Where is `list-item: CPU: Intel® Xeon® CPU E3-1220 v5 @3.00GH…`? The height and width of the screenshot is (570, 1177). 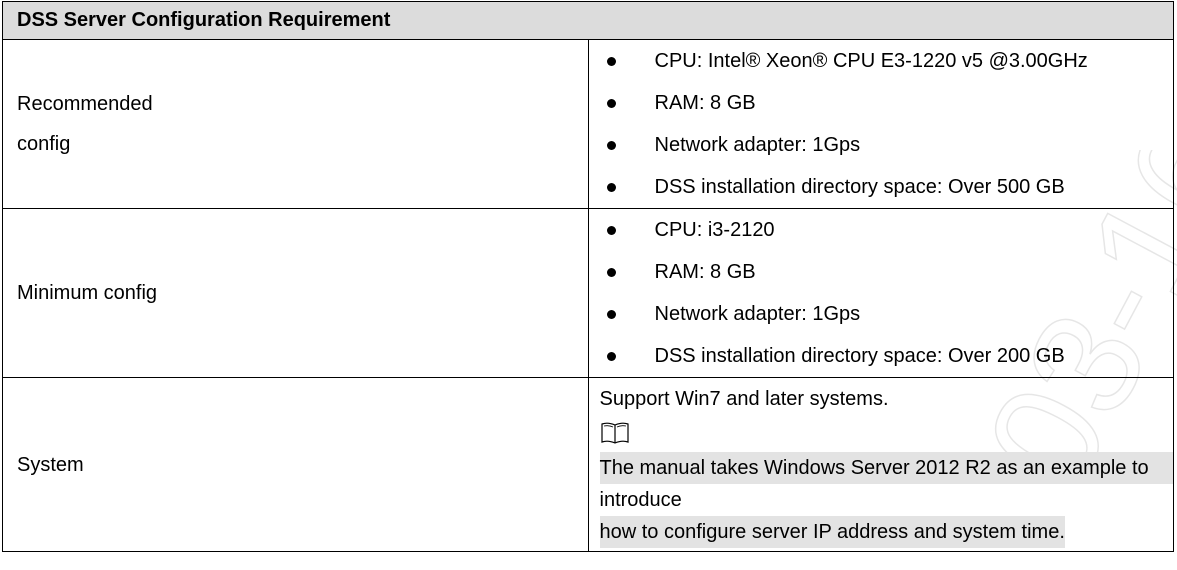
list-item: CPU: Intel® Xeon® CPU E3-1220 v5 @3.00GH… is located at coordinates (881, 61).